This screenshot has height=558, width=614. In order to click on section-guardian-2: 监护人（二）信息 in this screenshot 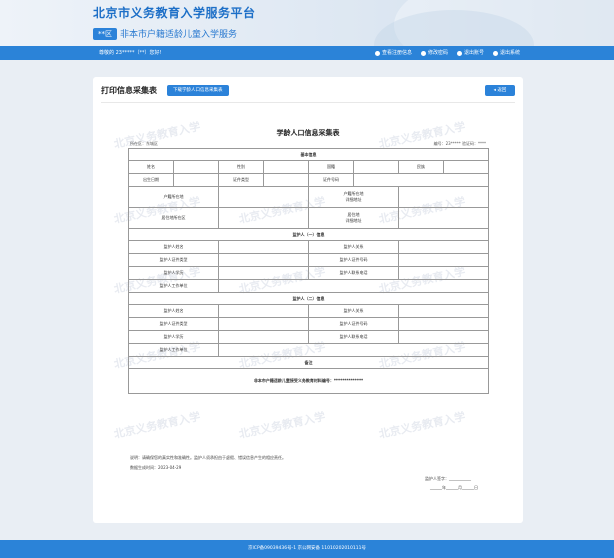, I will do `click(308, 298)`.